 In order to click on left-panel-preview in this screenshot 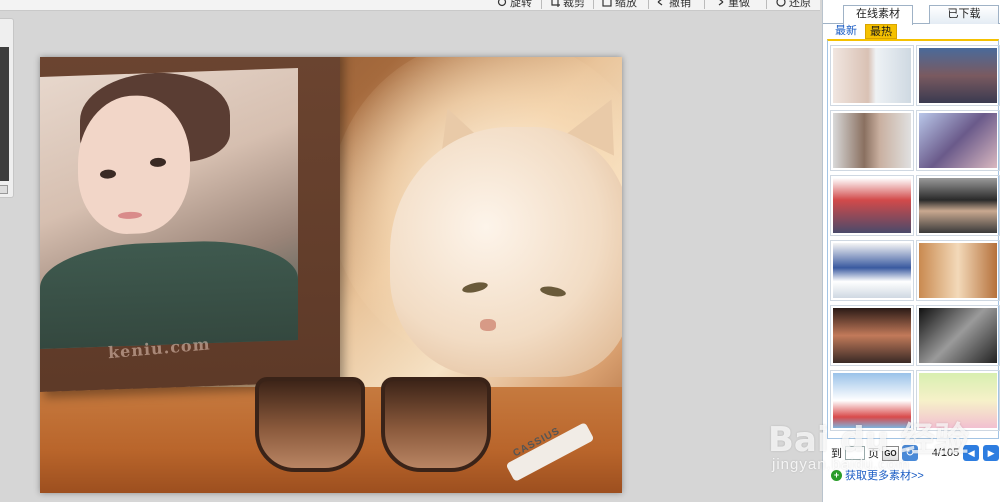, I will do `click(4, 114)`.